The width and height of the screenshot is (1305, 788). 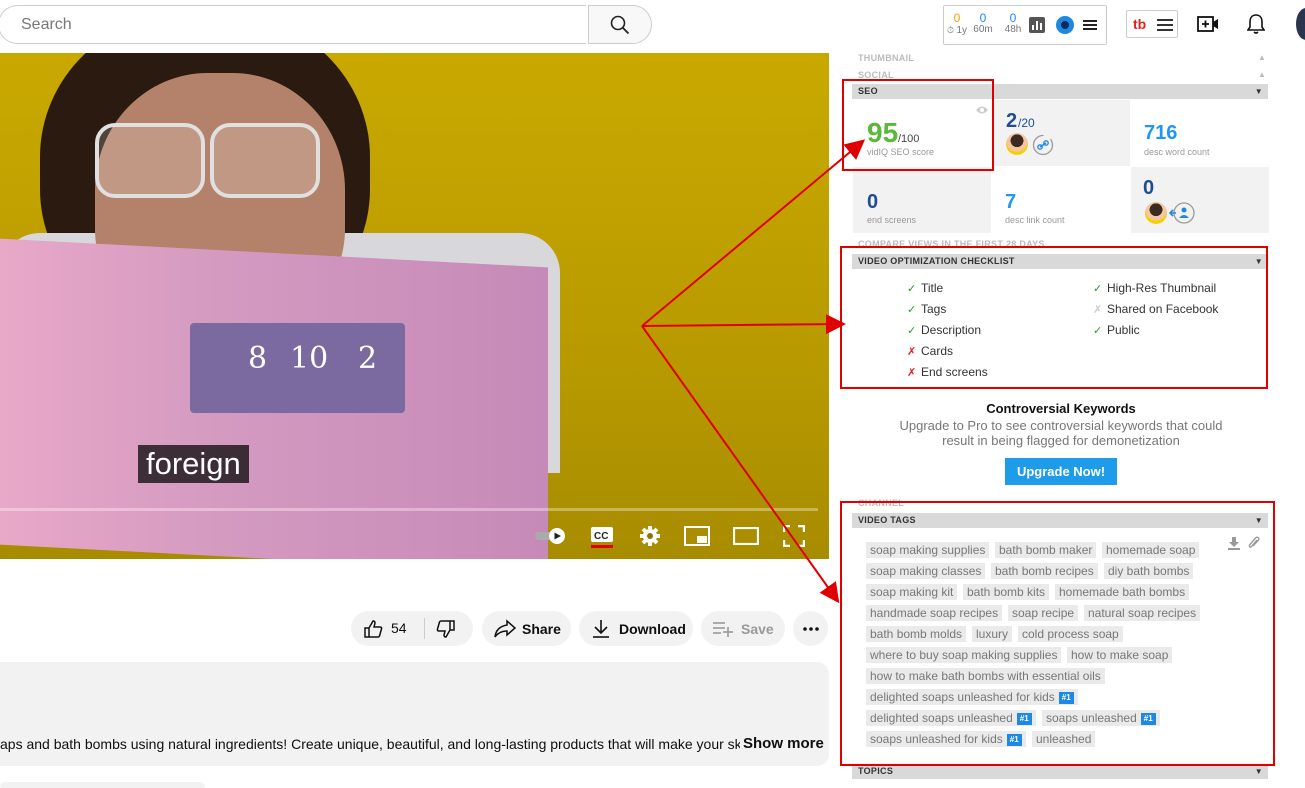 I want to click on save-button: Save, so click(x=743, y=628).